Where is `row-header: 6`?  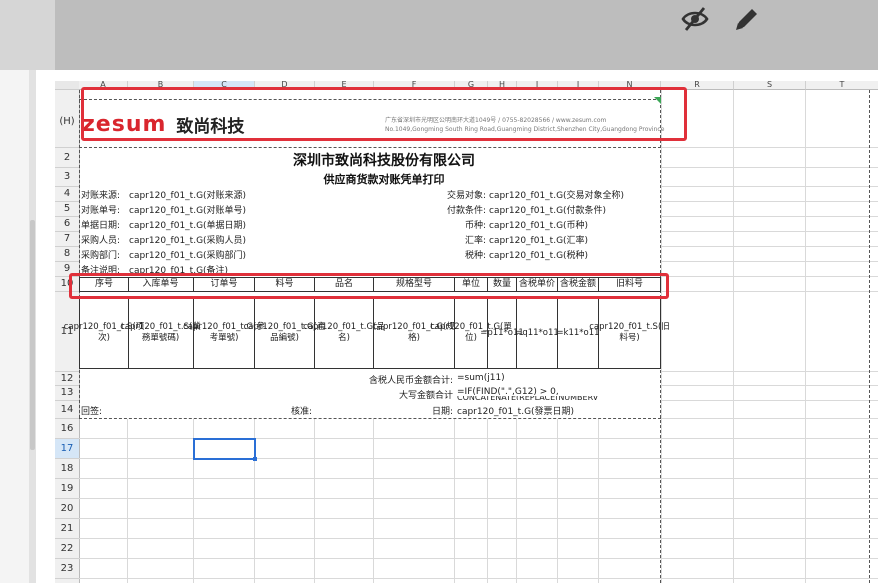 row-header: 6 is located at coordinates (67, 224).